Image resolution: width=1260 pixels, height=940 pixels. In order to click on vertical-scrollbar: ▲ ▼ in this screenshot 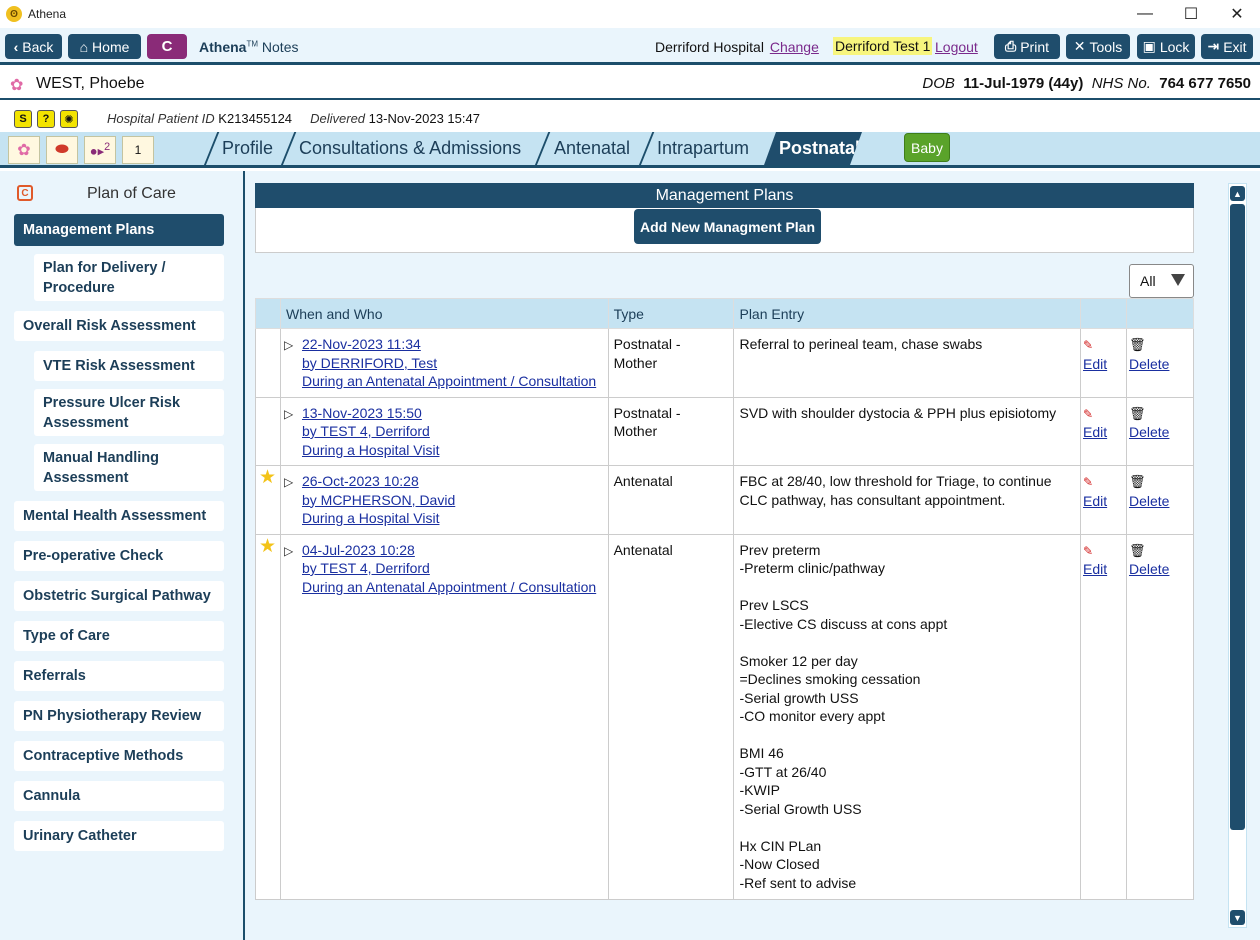, I will do `click(1237, 555)`.